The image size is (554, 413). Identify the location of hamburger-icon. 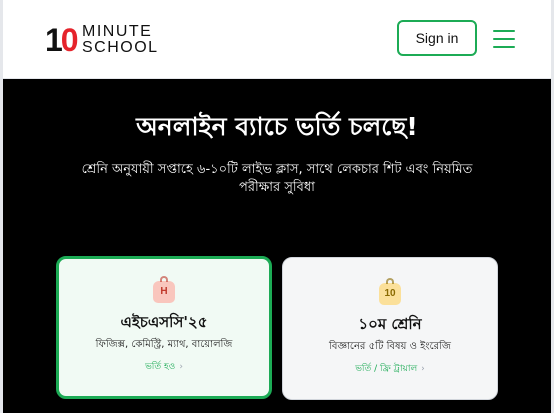
(504, 39).